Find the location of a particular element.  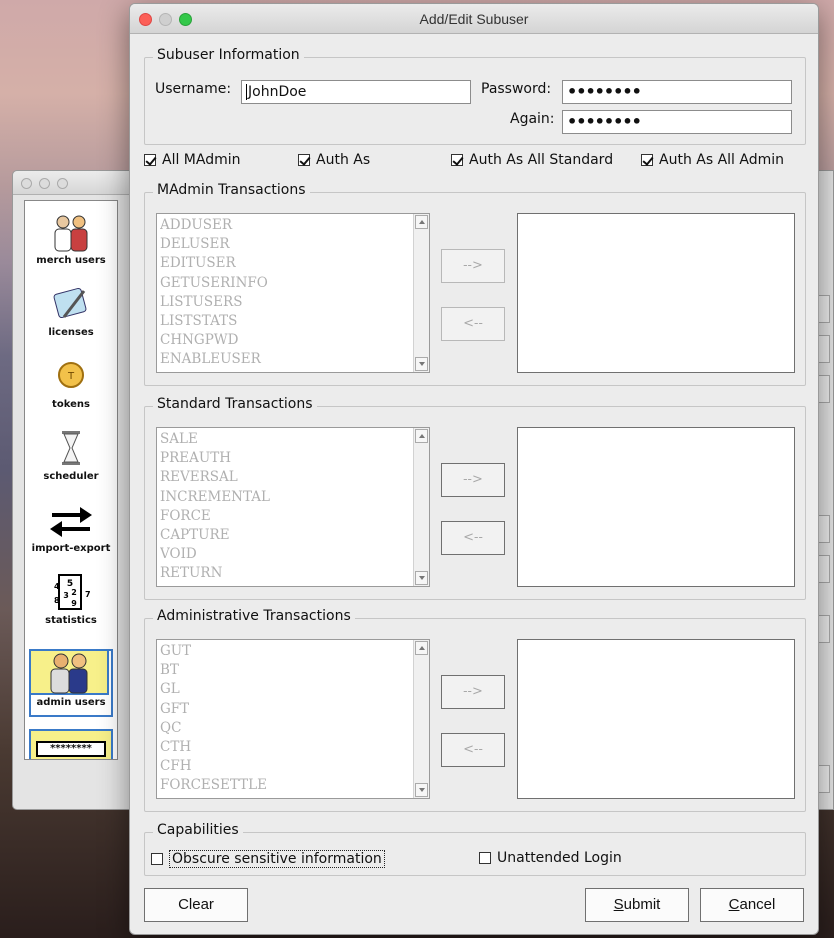

bg-close-dot is located at coordinates (26, 183).